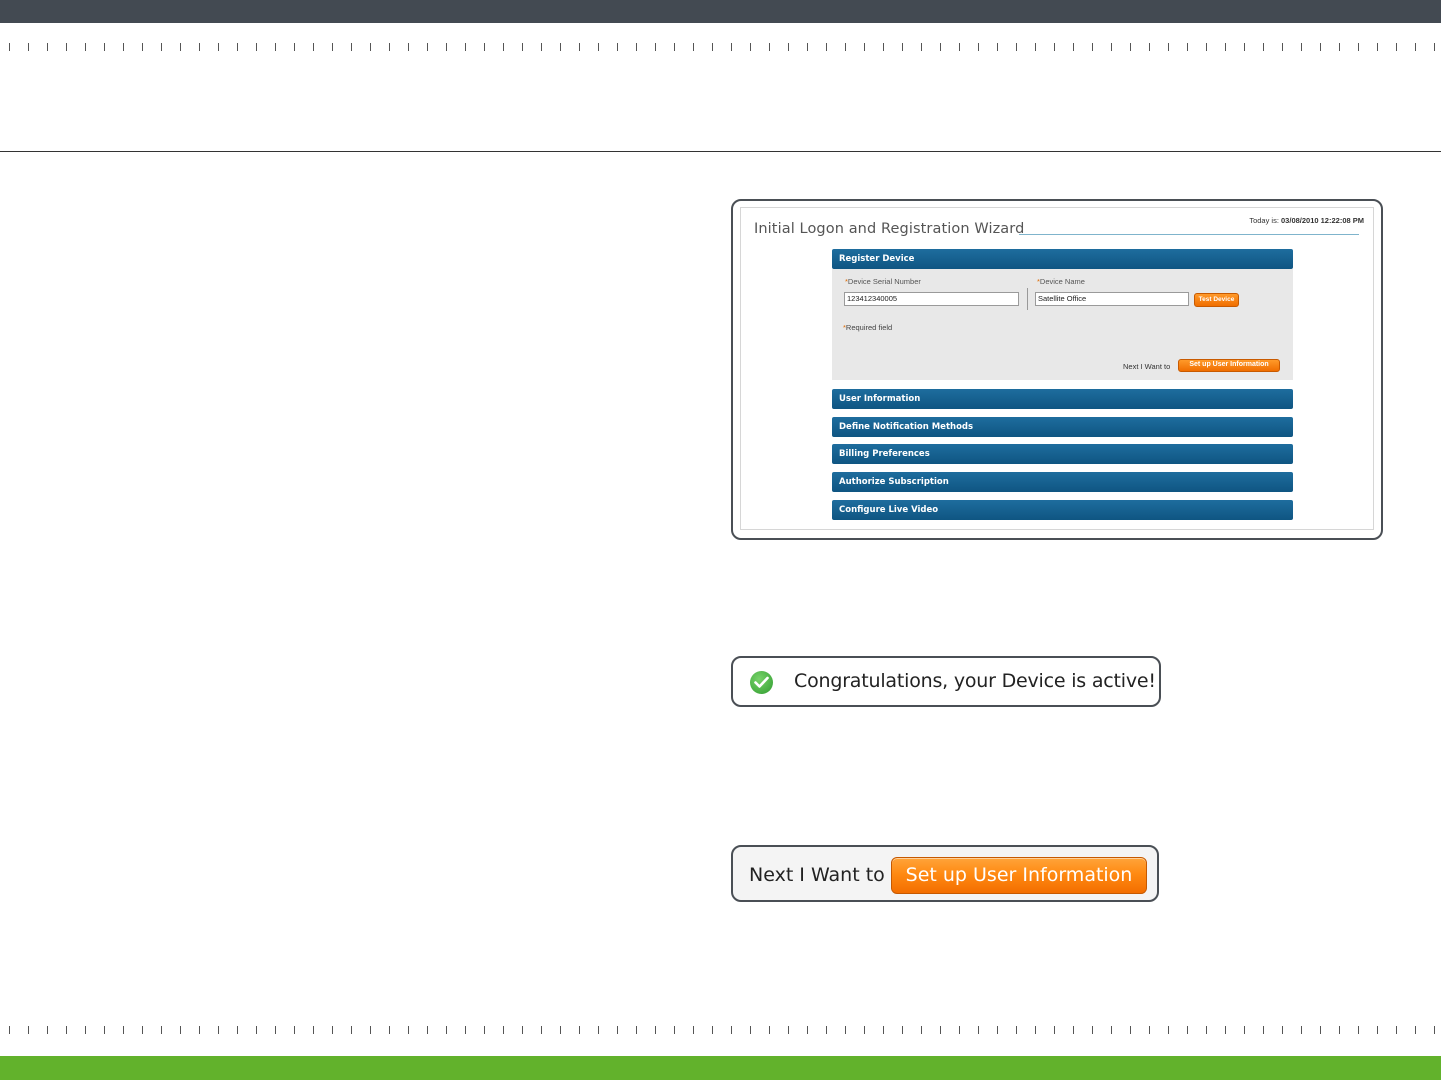  I want to click on section-billing-preferences: Billing Preferences, so click(1062, 454).